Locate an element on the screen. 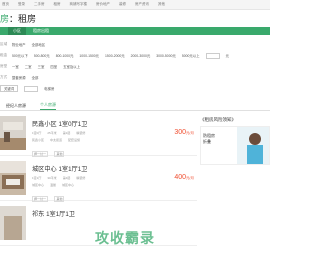 This screenshot has height=260, width=320. filter-option: 800-1000元 is located at coordinates (65, 55).